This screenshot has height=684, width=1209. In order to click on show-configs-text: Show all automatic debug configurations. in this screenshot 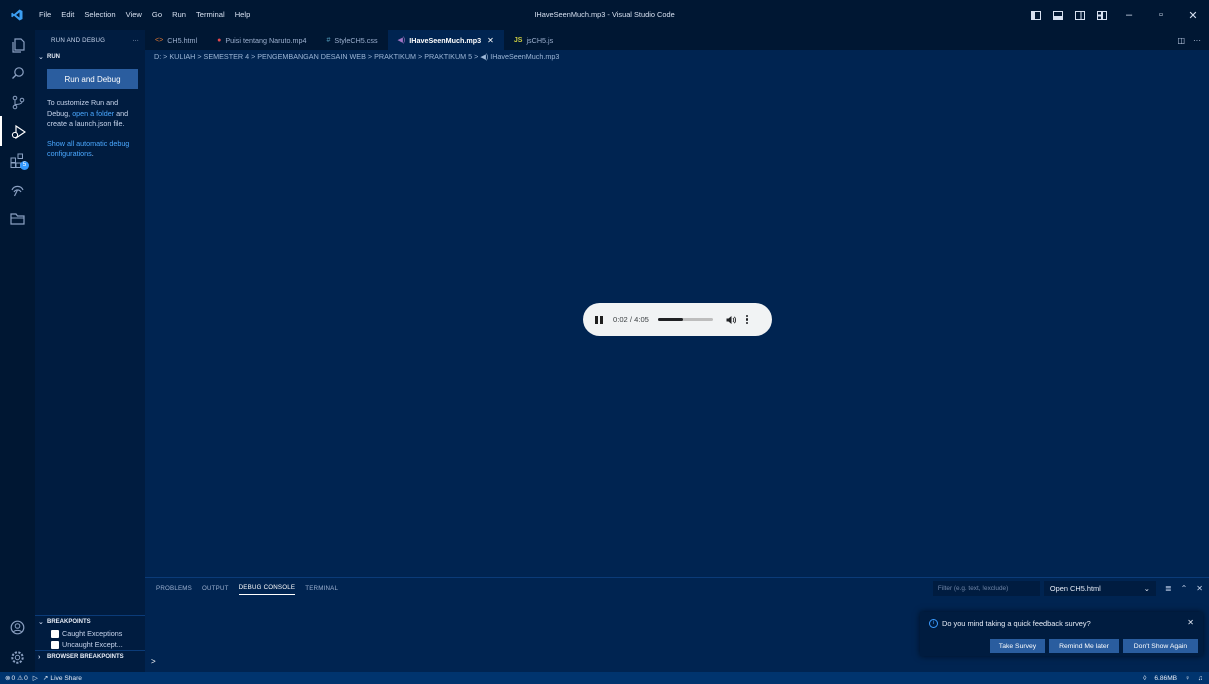, I will do `click(88, 148)`.